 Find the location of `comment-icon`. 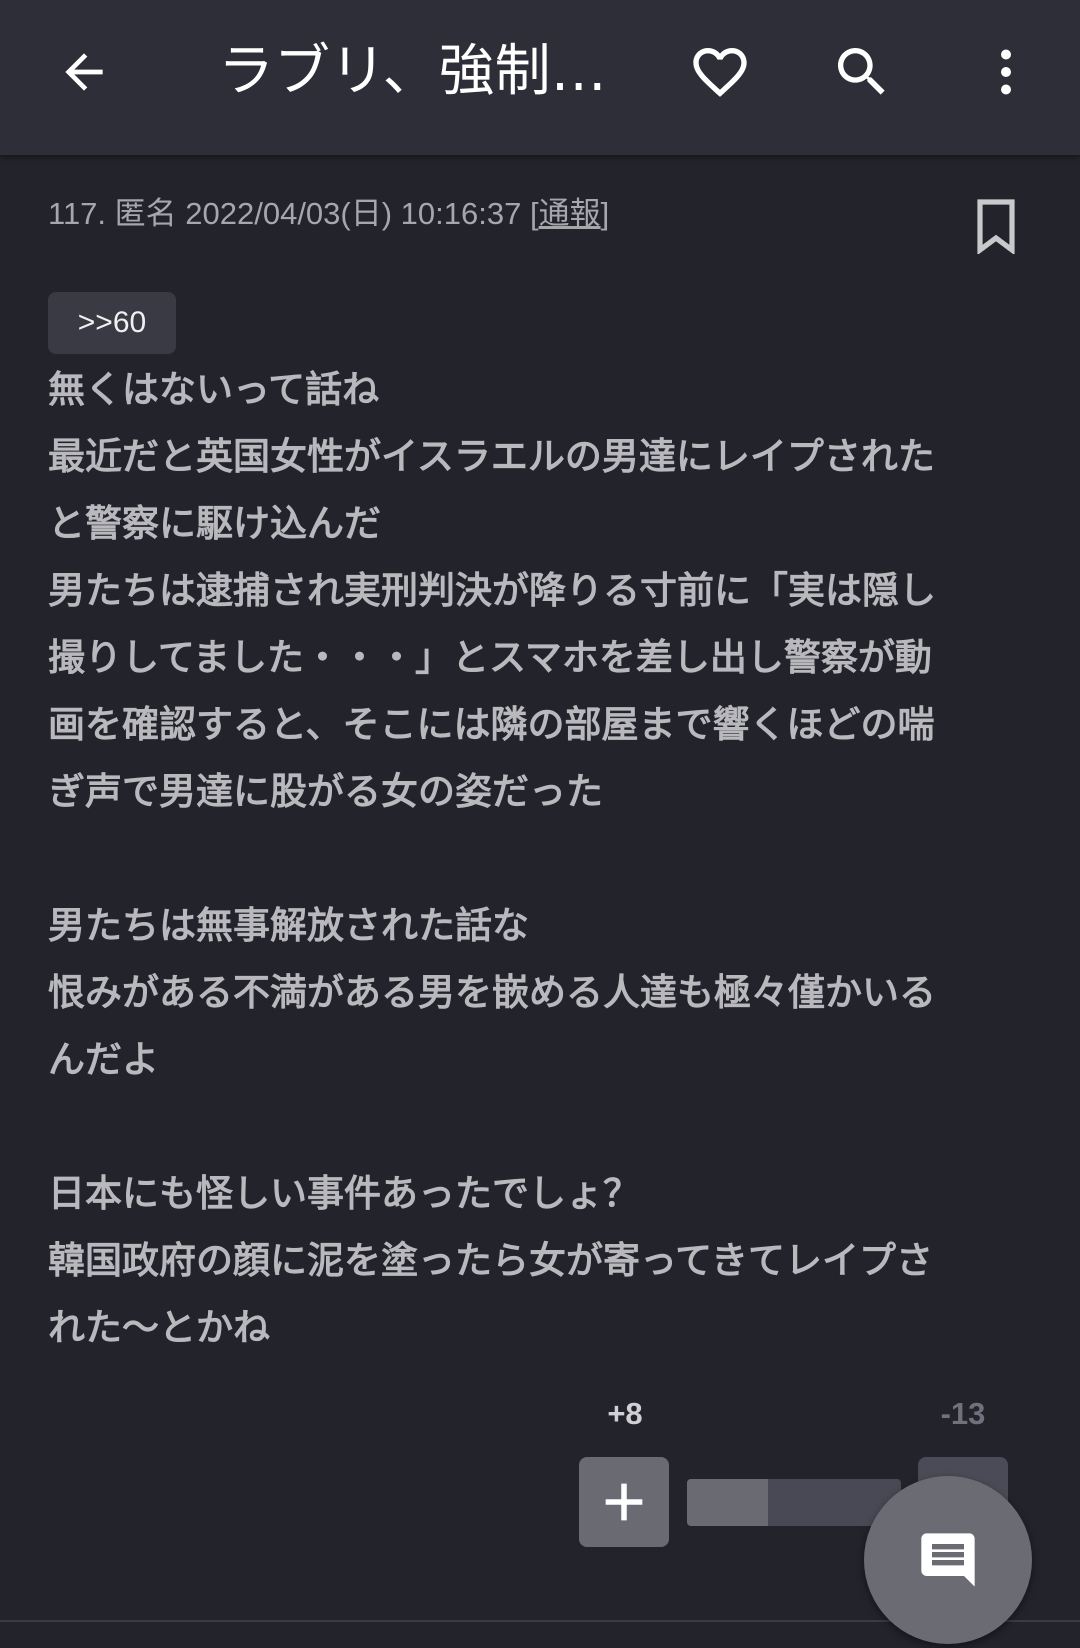

comment-icon is located at coordinates (948, 1560).